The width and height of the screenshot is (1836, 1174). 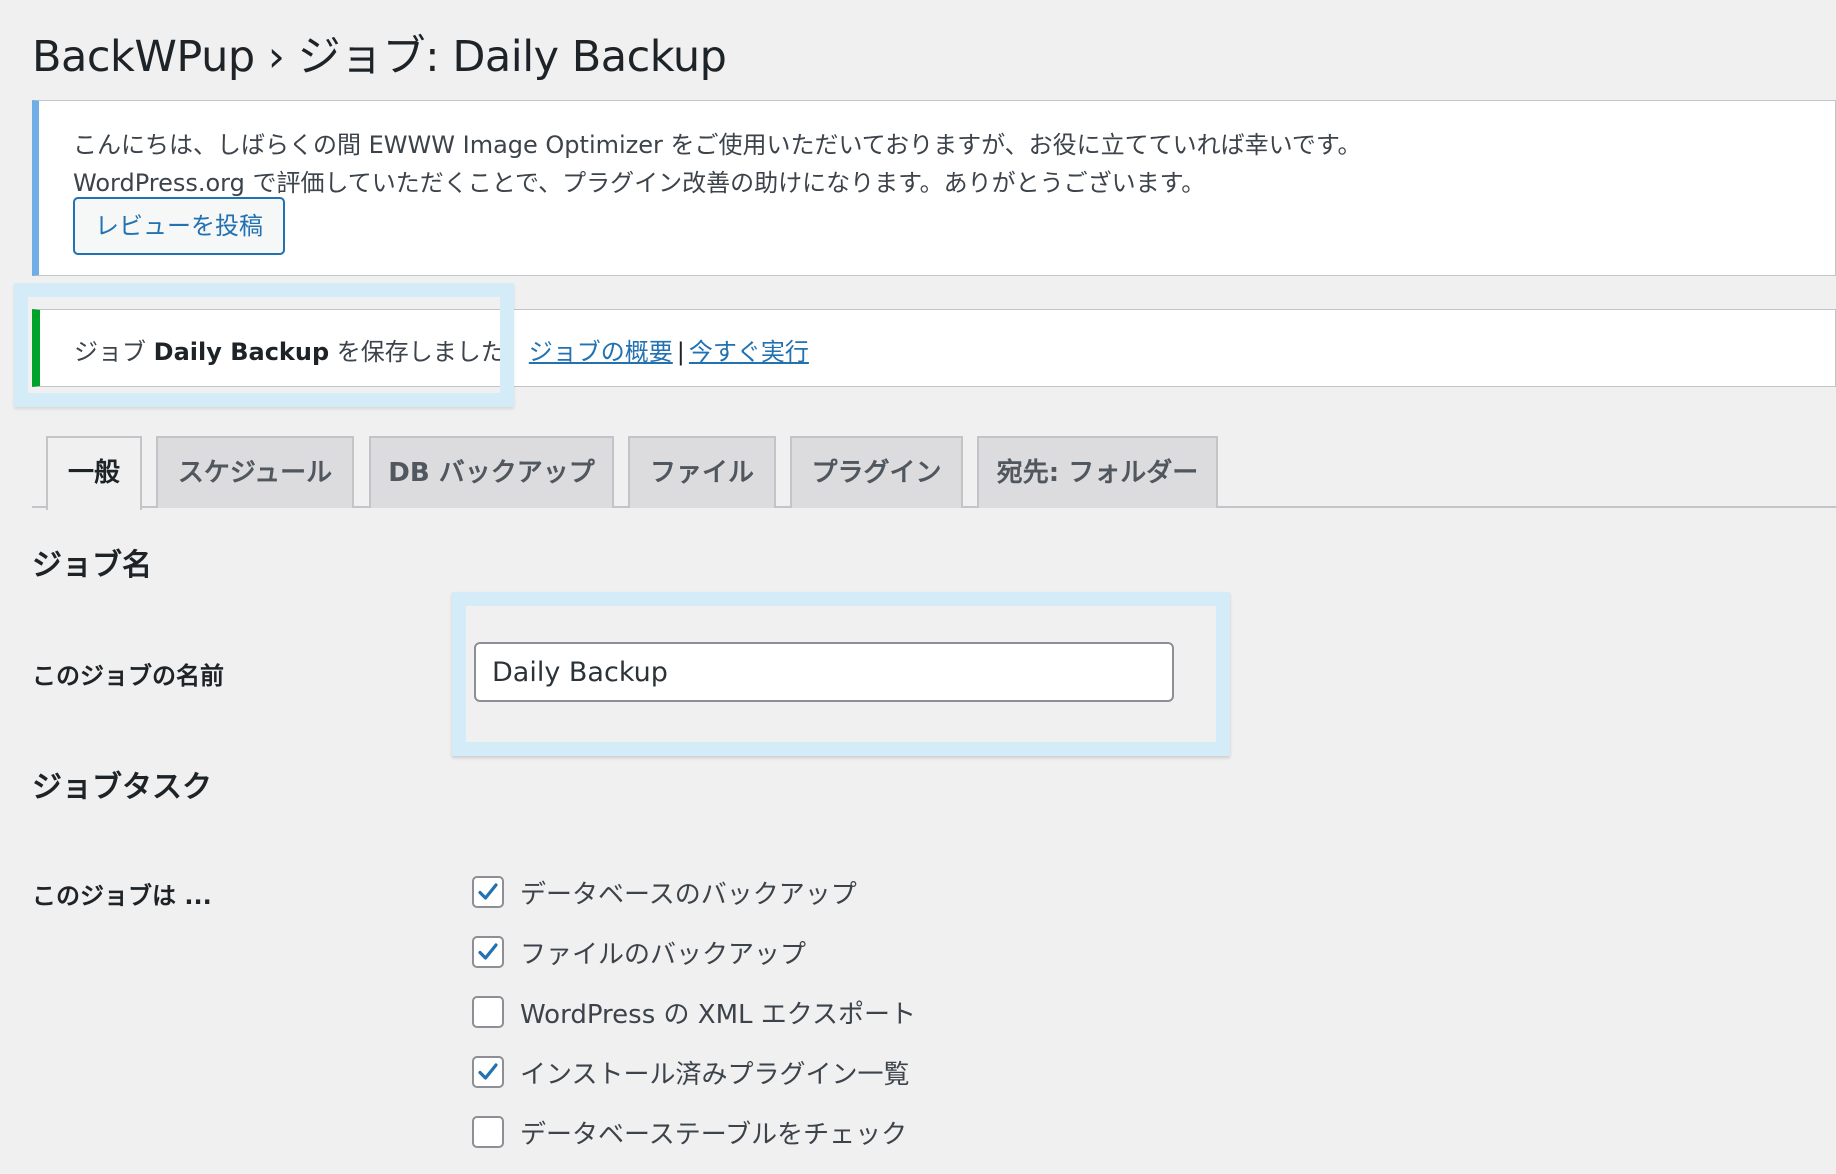 I want to click on task-db-backup-label: データベースのバックアップ, so click(x=688, y=892).